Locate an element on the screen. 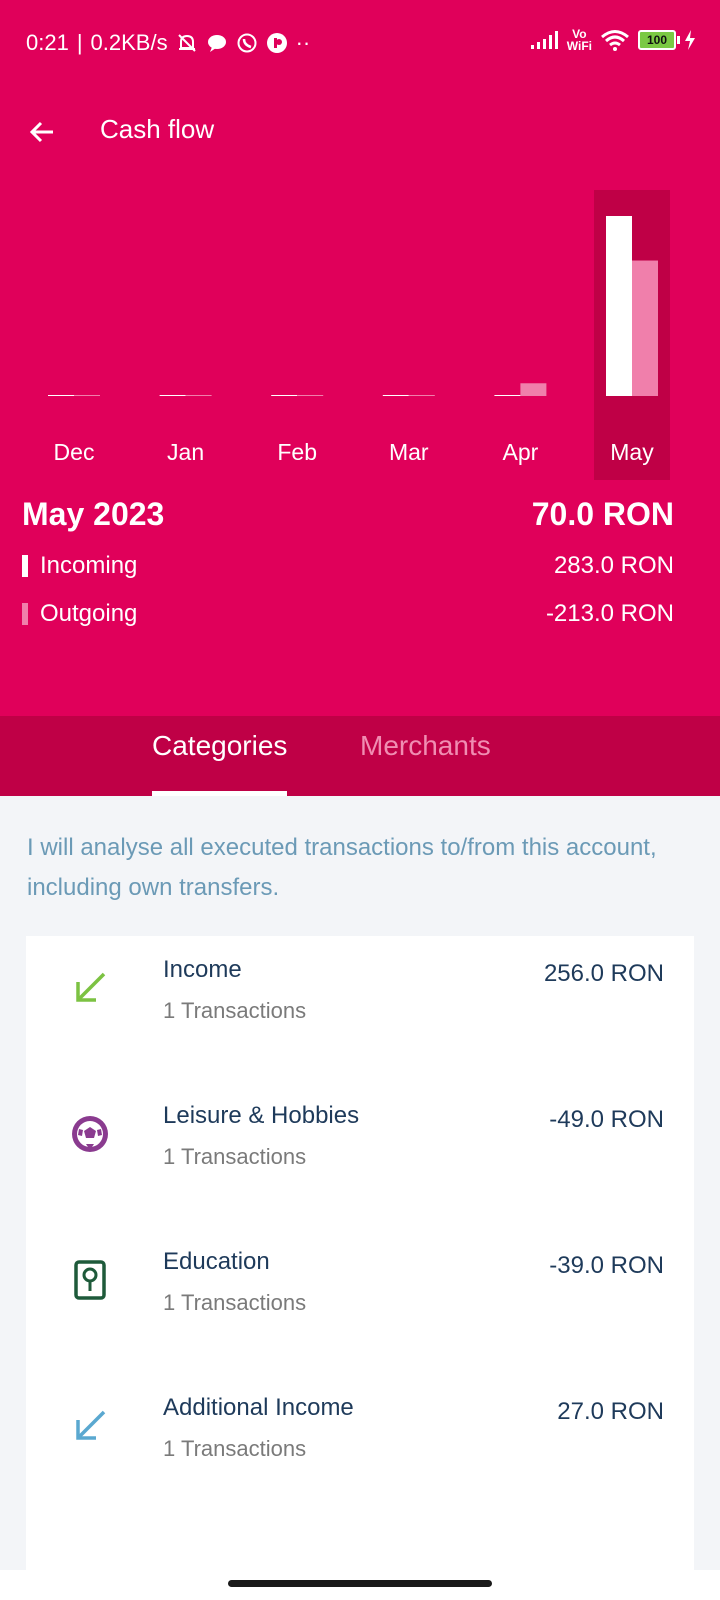 The height and width of the screenshot is (1600, 720). vowifi-icon: Vo WiFi is located at coordinates (579, 40).